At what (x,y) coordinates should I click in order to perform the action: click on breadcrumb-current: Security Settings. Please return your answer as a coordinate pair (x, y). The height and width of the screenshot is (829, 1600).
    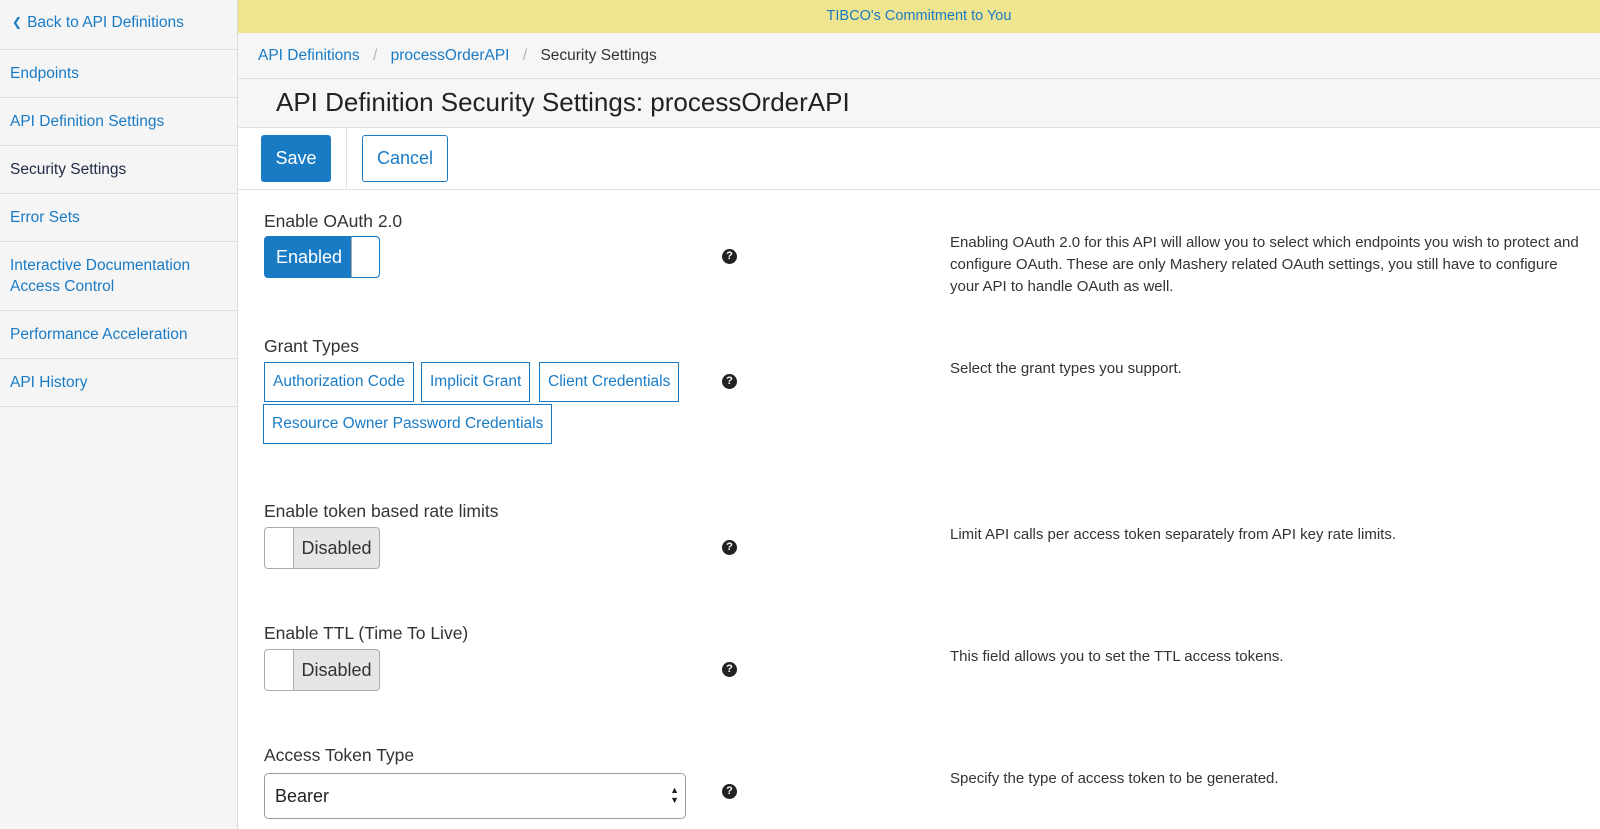
    Looking at the image, I should click on (598, 55).